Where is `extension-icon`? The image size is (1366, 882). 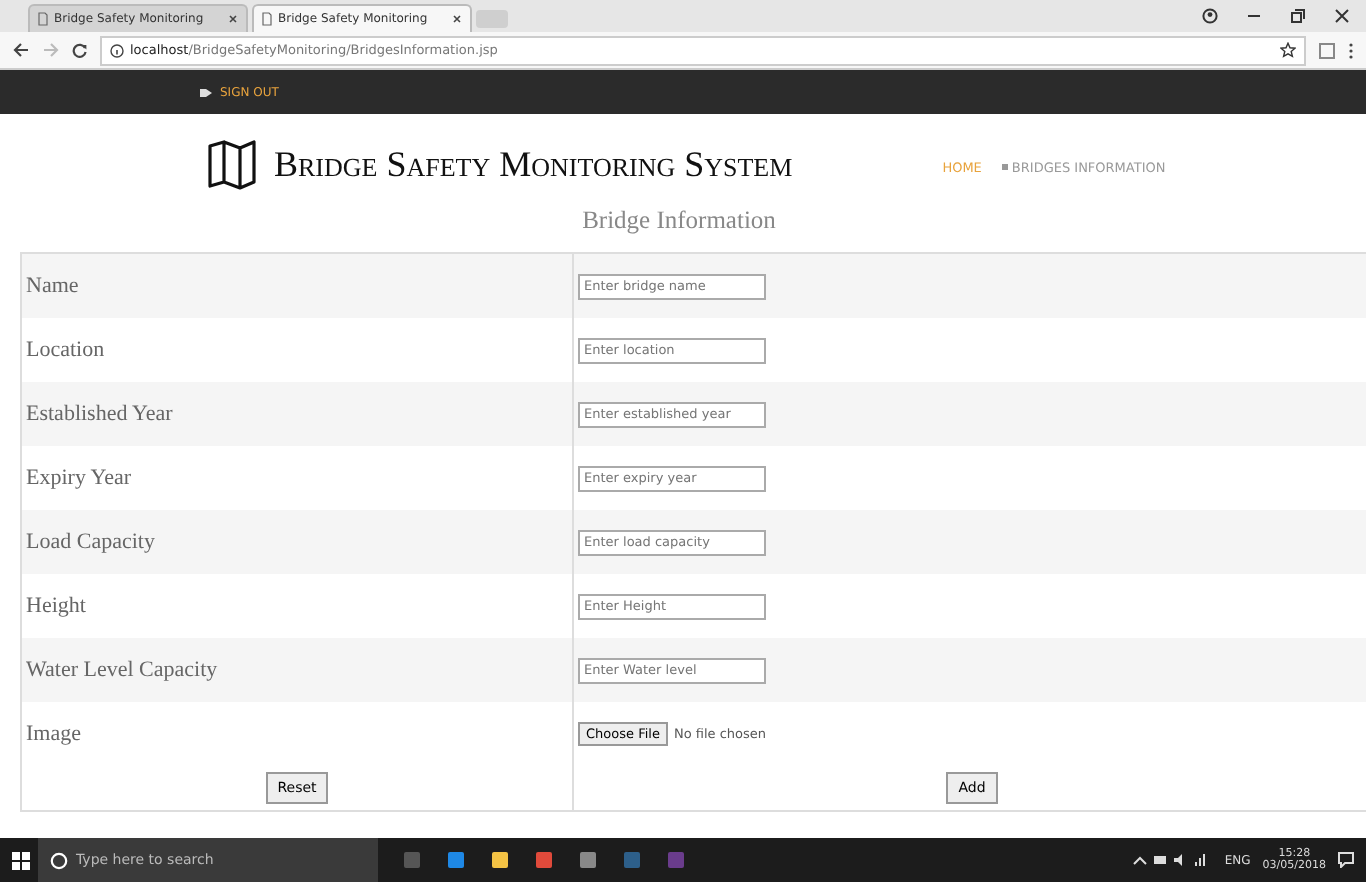
extension-icon is located at coordinates (1327, 50).